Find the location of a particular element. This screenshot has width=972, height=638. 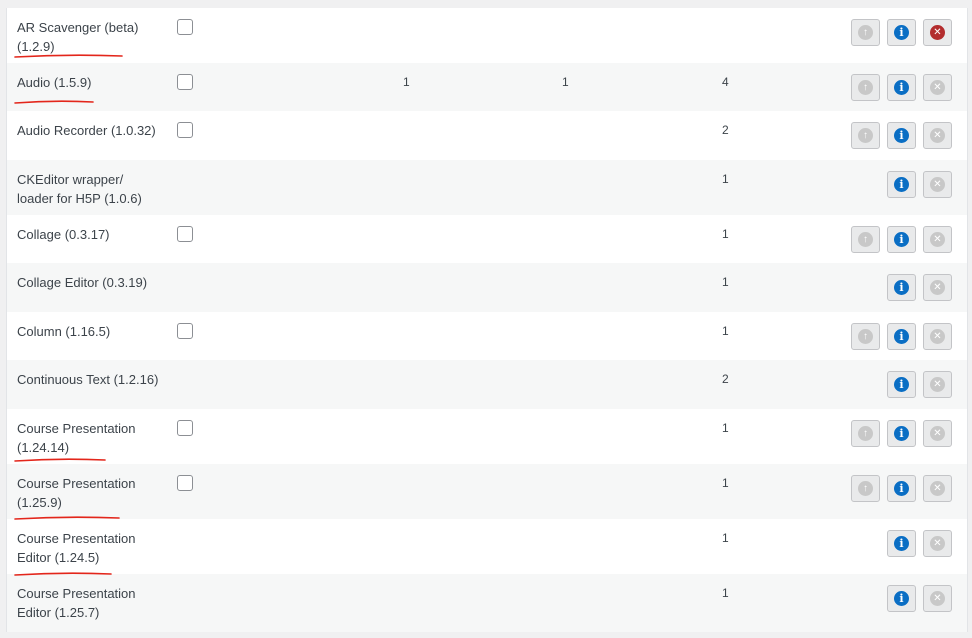

library-title-line: Collage Editor (0.3.19) is located at coordinates (82, 282).